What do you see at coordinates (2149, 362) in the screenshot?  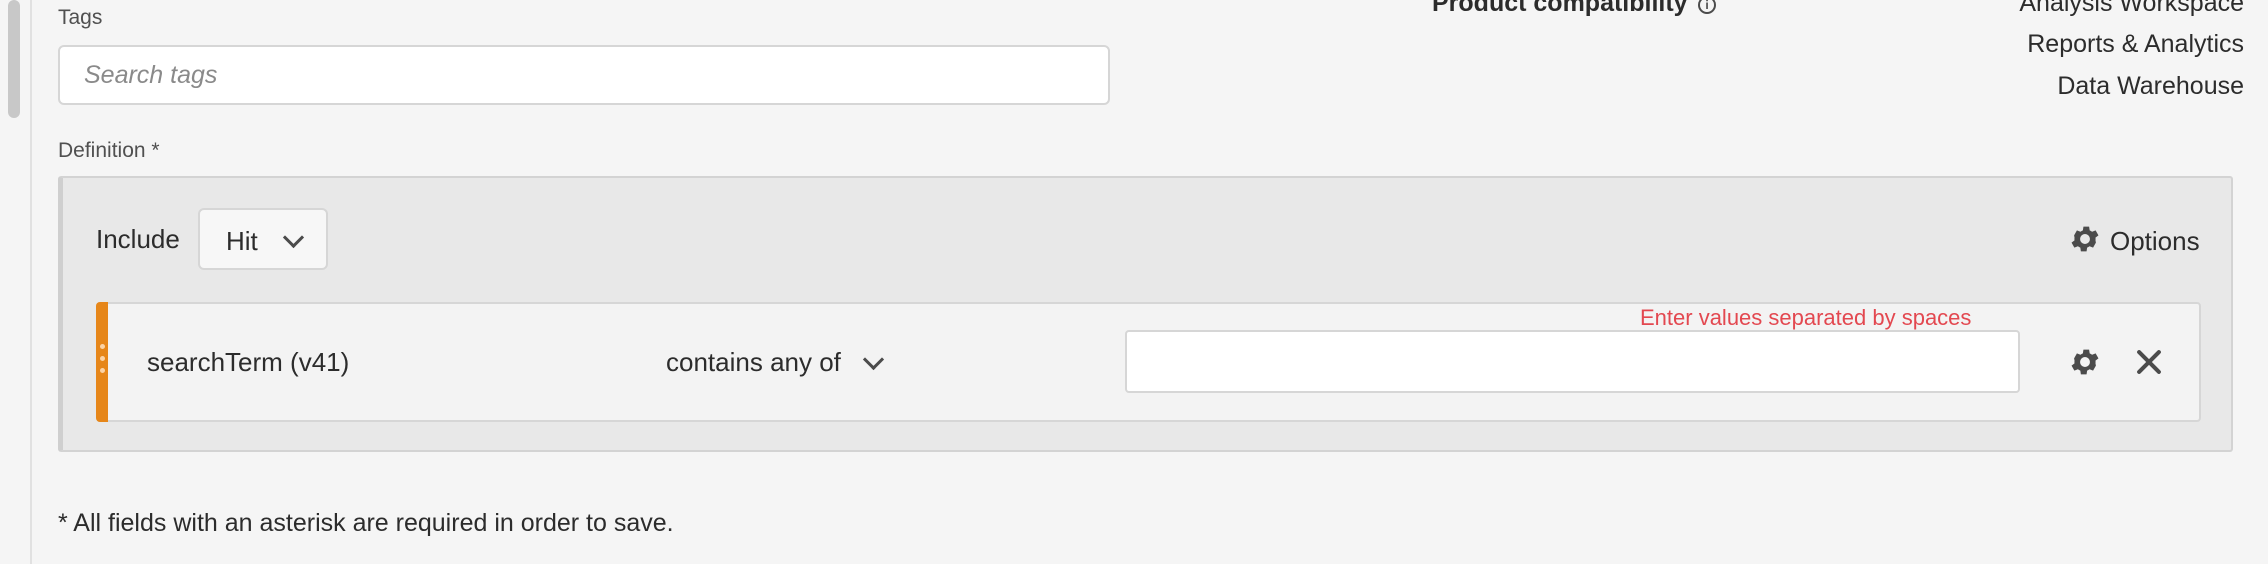 I see `close-icon` at bounding box center [2149, 362].